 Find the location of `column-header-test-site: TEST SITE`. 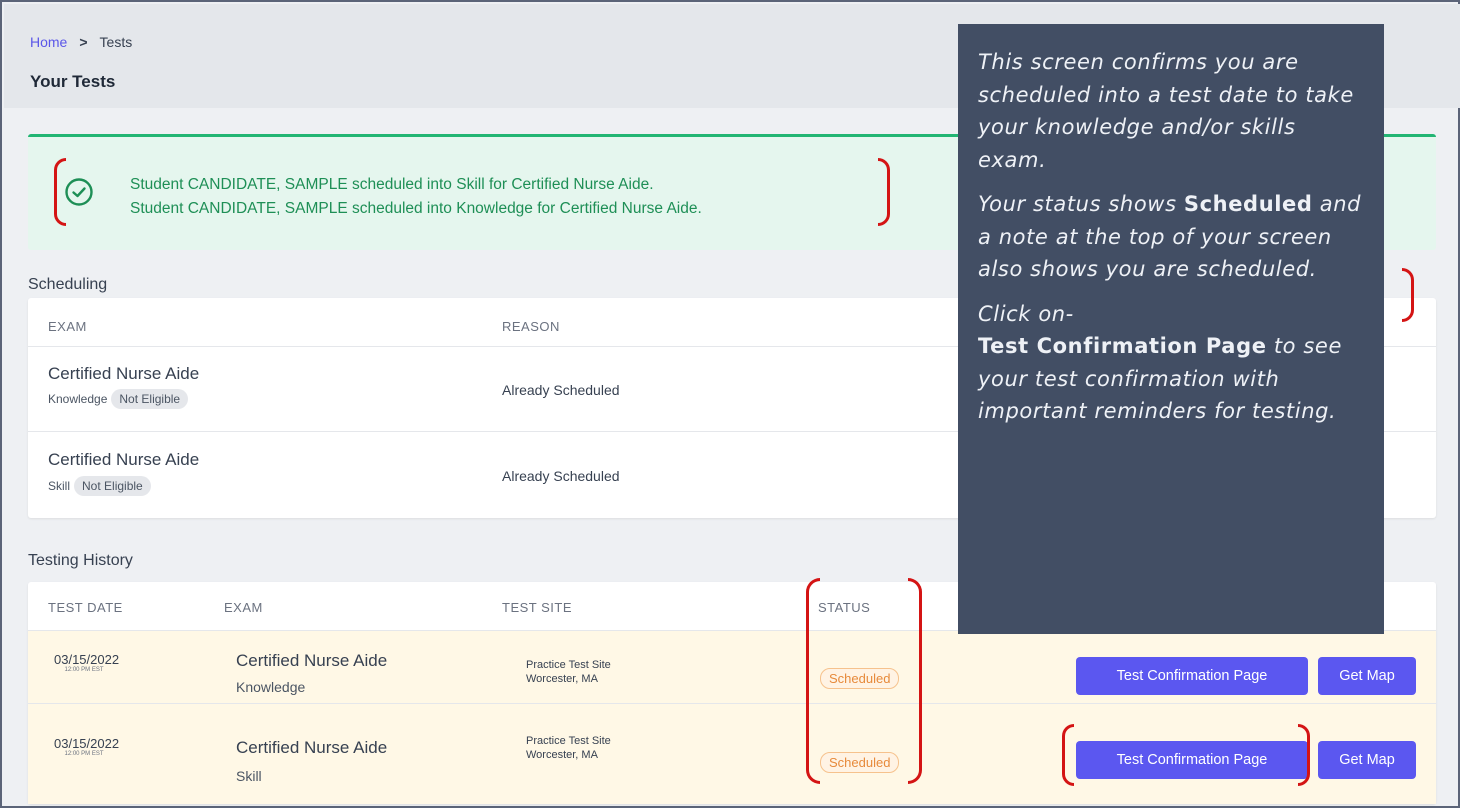

column-header-test-site: TEST SITE is located at coordinates (537, 607).